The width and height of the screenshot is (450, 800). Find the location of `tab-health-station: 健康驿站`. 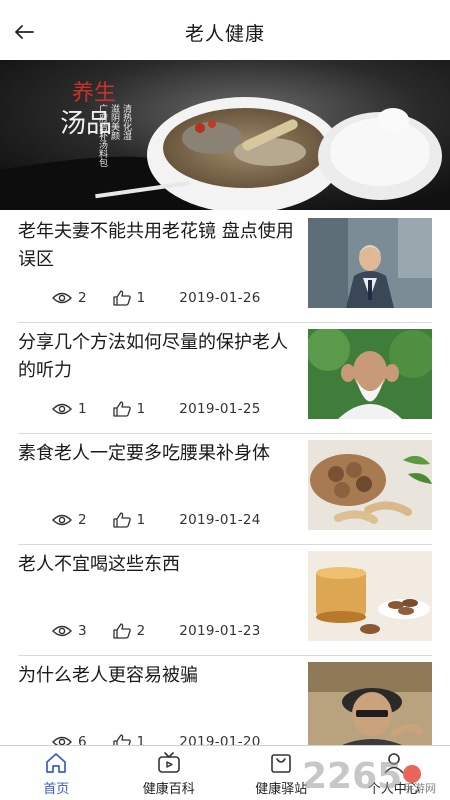

tab-health-station: 健康驿站 is located at coordinates (281, 773).